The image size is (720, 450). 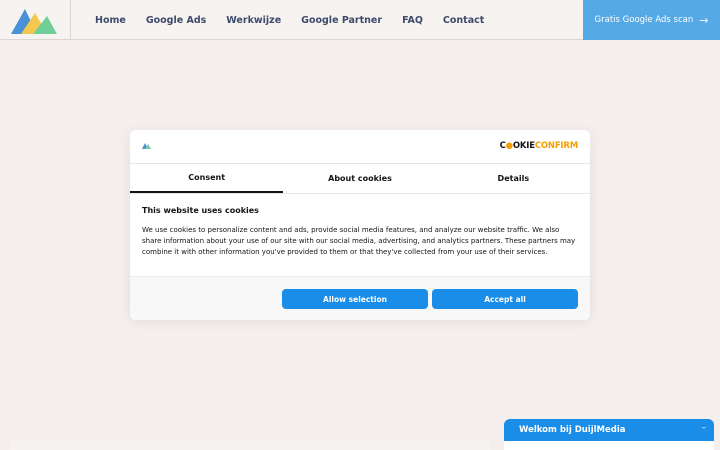 I want to click on nav-google-ads: Google Ads, so click(x=176, y=20).